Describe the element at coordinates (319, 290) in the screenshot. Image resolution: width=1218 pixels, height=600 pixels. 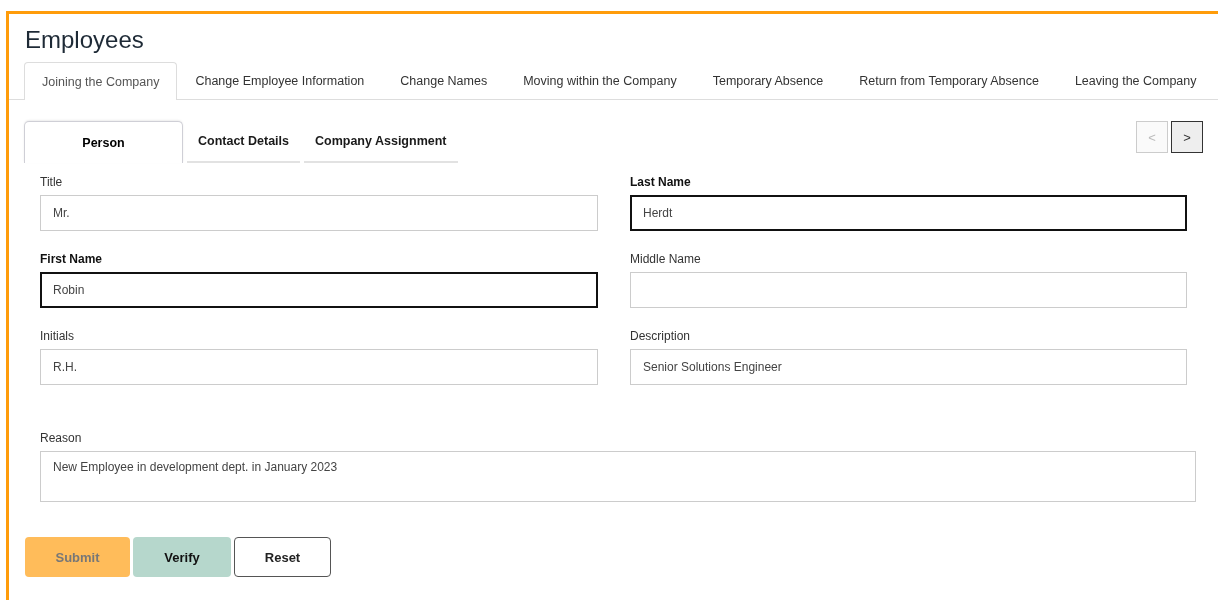
I see `input-field: Robin` at that location.